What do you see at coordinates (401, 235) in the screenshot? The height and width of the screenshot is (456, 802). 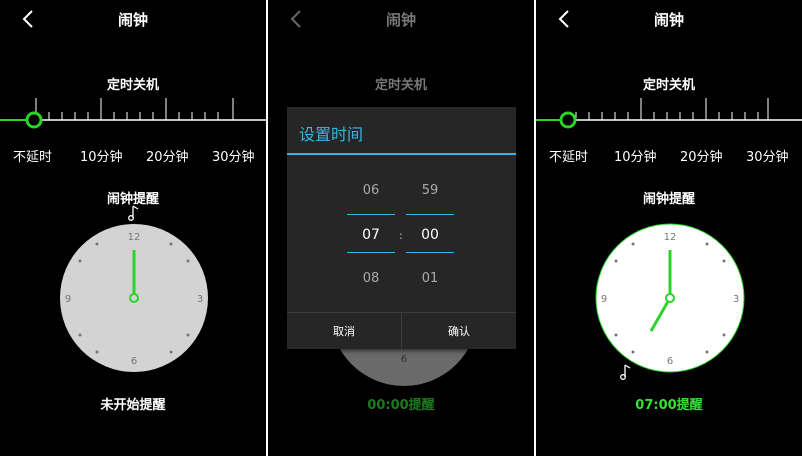 I see `time-colon: :` at bounding box center [401, 235].